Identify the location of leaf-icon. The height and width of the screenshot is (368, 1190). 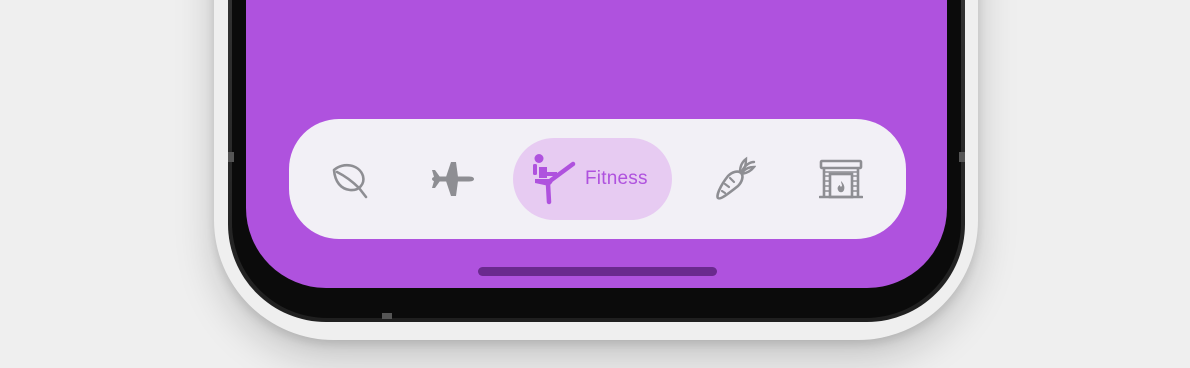
(350, 181).